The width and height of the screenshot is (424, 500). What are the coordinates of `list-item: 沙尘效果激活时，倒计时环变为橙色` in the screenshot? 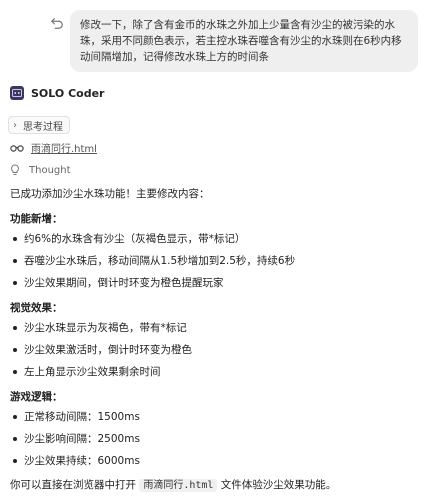 It's located at (213, 350).